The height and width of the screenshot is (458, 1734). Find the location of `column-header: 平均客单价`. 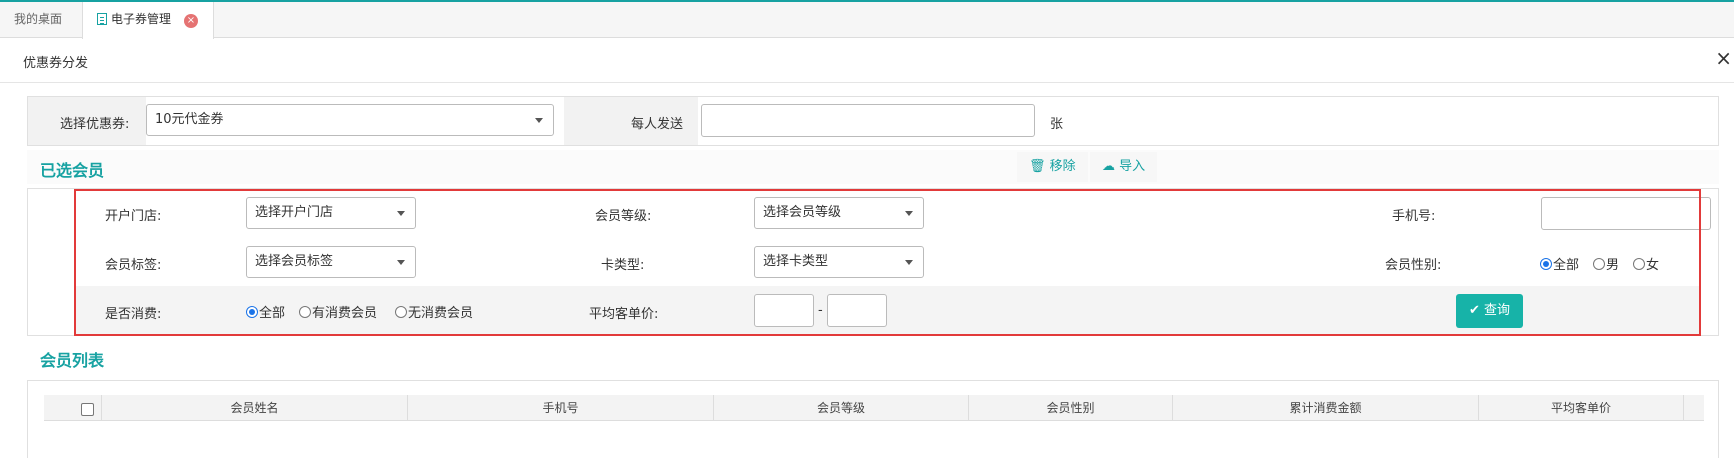

column-header: 平均客单价 is located at coordinates (1581, 408).